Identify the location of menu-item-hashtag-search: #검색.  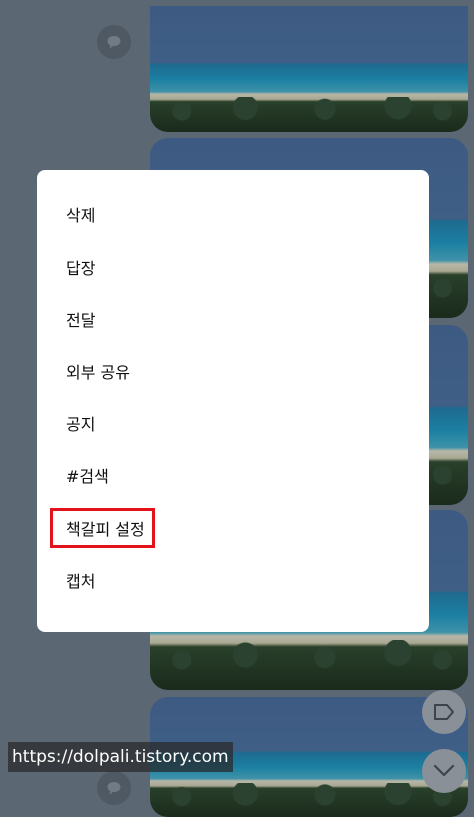
(87, 475).